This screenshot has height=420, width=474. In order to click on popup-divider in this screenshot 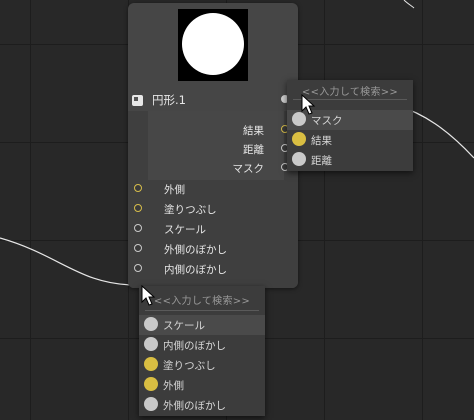, I will do `click(202, 310)`.